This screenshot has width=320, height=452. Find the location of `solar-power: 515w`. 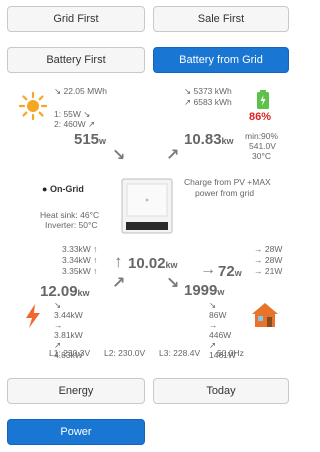

solar-power: 515w is located at coordinates (90, 139).